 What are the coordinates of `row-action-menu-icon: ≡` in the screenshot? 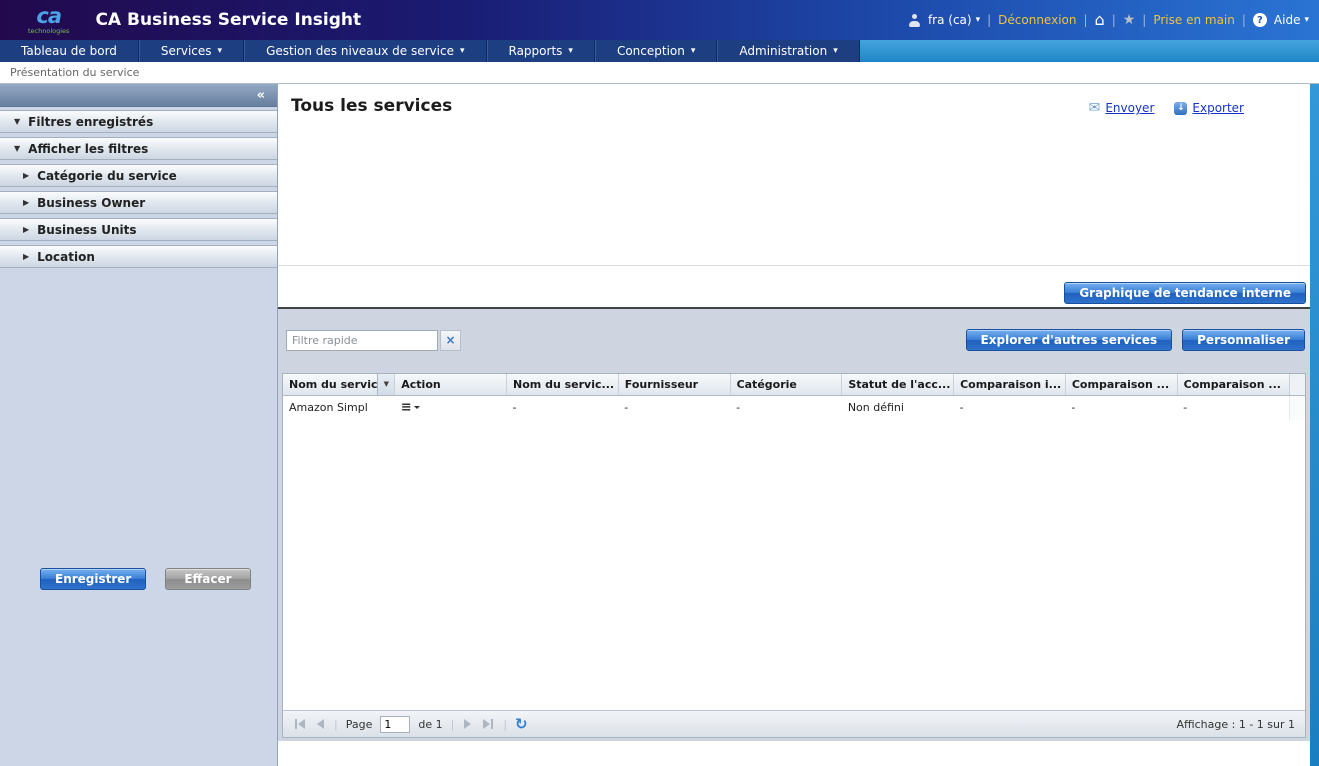 It's located at (410, 407).